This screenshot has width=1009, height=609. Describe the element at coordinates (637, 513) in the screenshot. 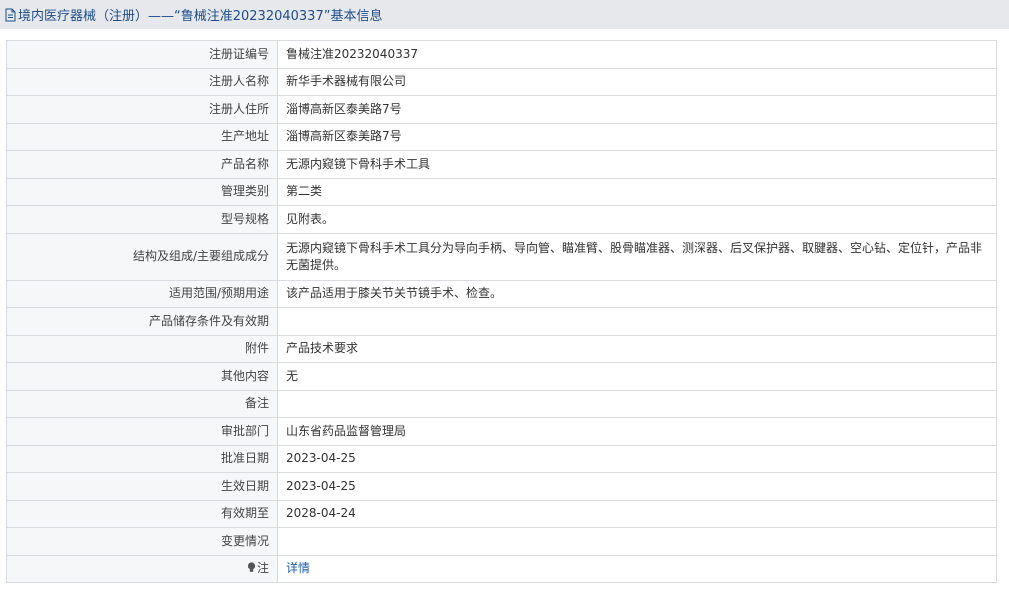

I see `row-value: 2028-04-24` at that location.